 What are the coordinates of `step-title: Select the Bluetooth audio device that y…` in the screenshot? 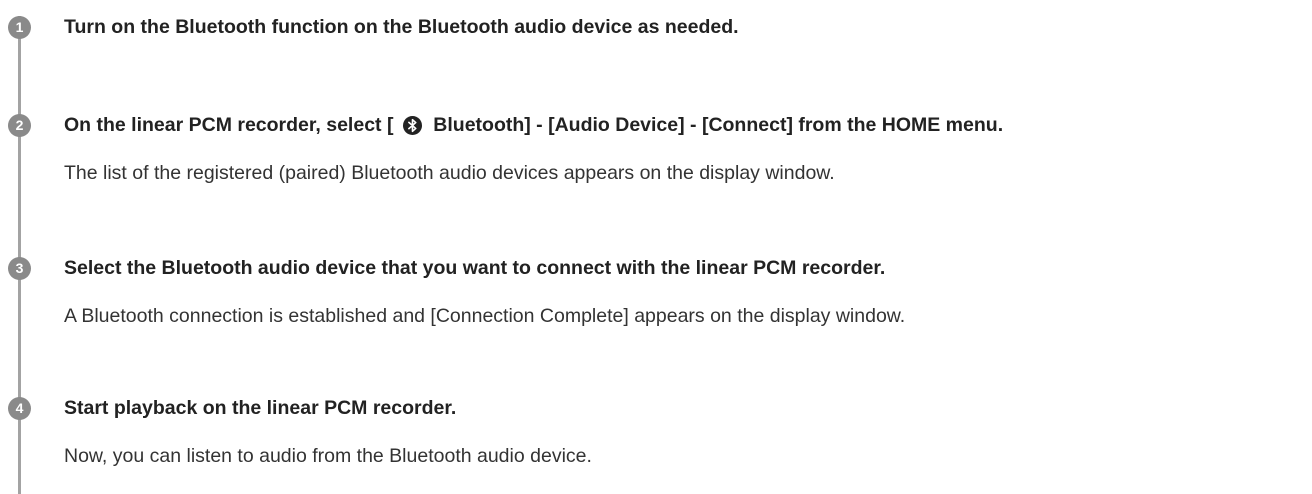 It's located at (475, 268).